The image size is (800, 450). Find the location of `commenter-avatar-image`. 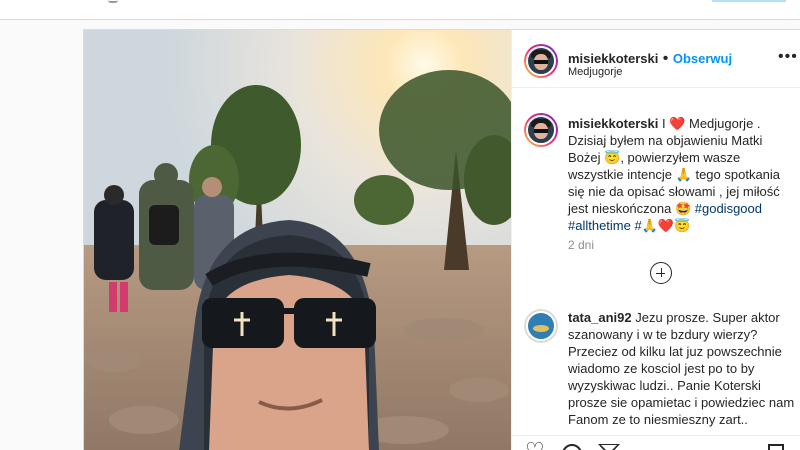

commenter-avatar-image is located at coordinates (541, 326).